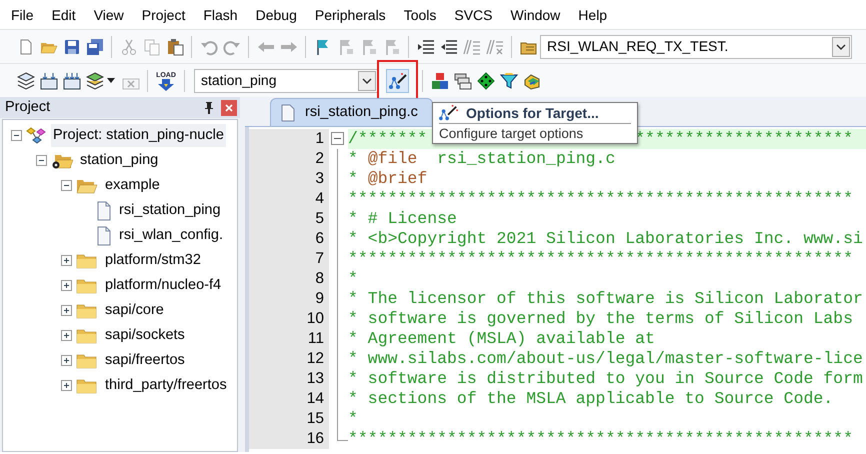 The height and width of the screenshot is (454, 866). I want to click on tree-item: Project: station_ping-nucle, so click(138, 136).